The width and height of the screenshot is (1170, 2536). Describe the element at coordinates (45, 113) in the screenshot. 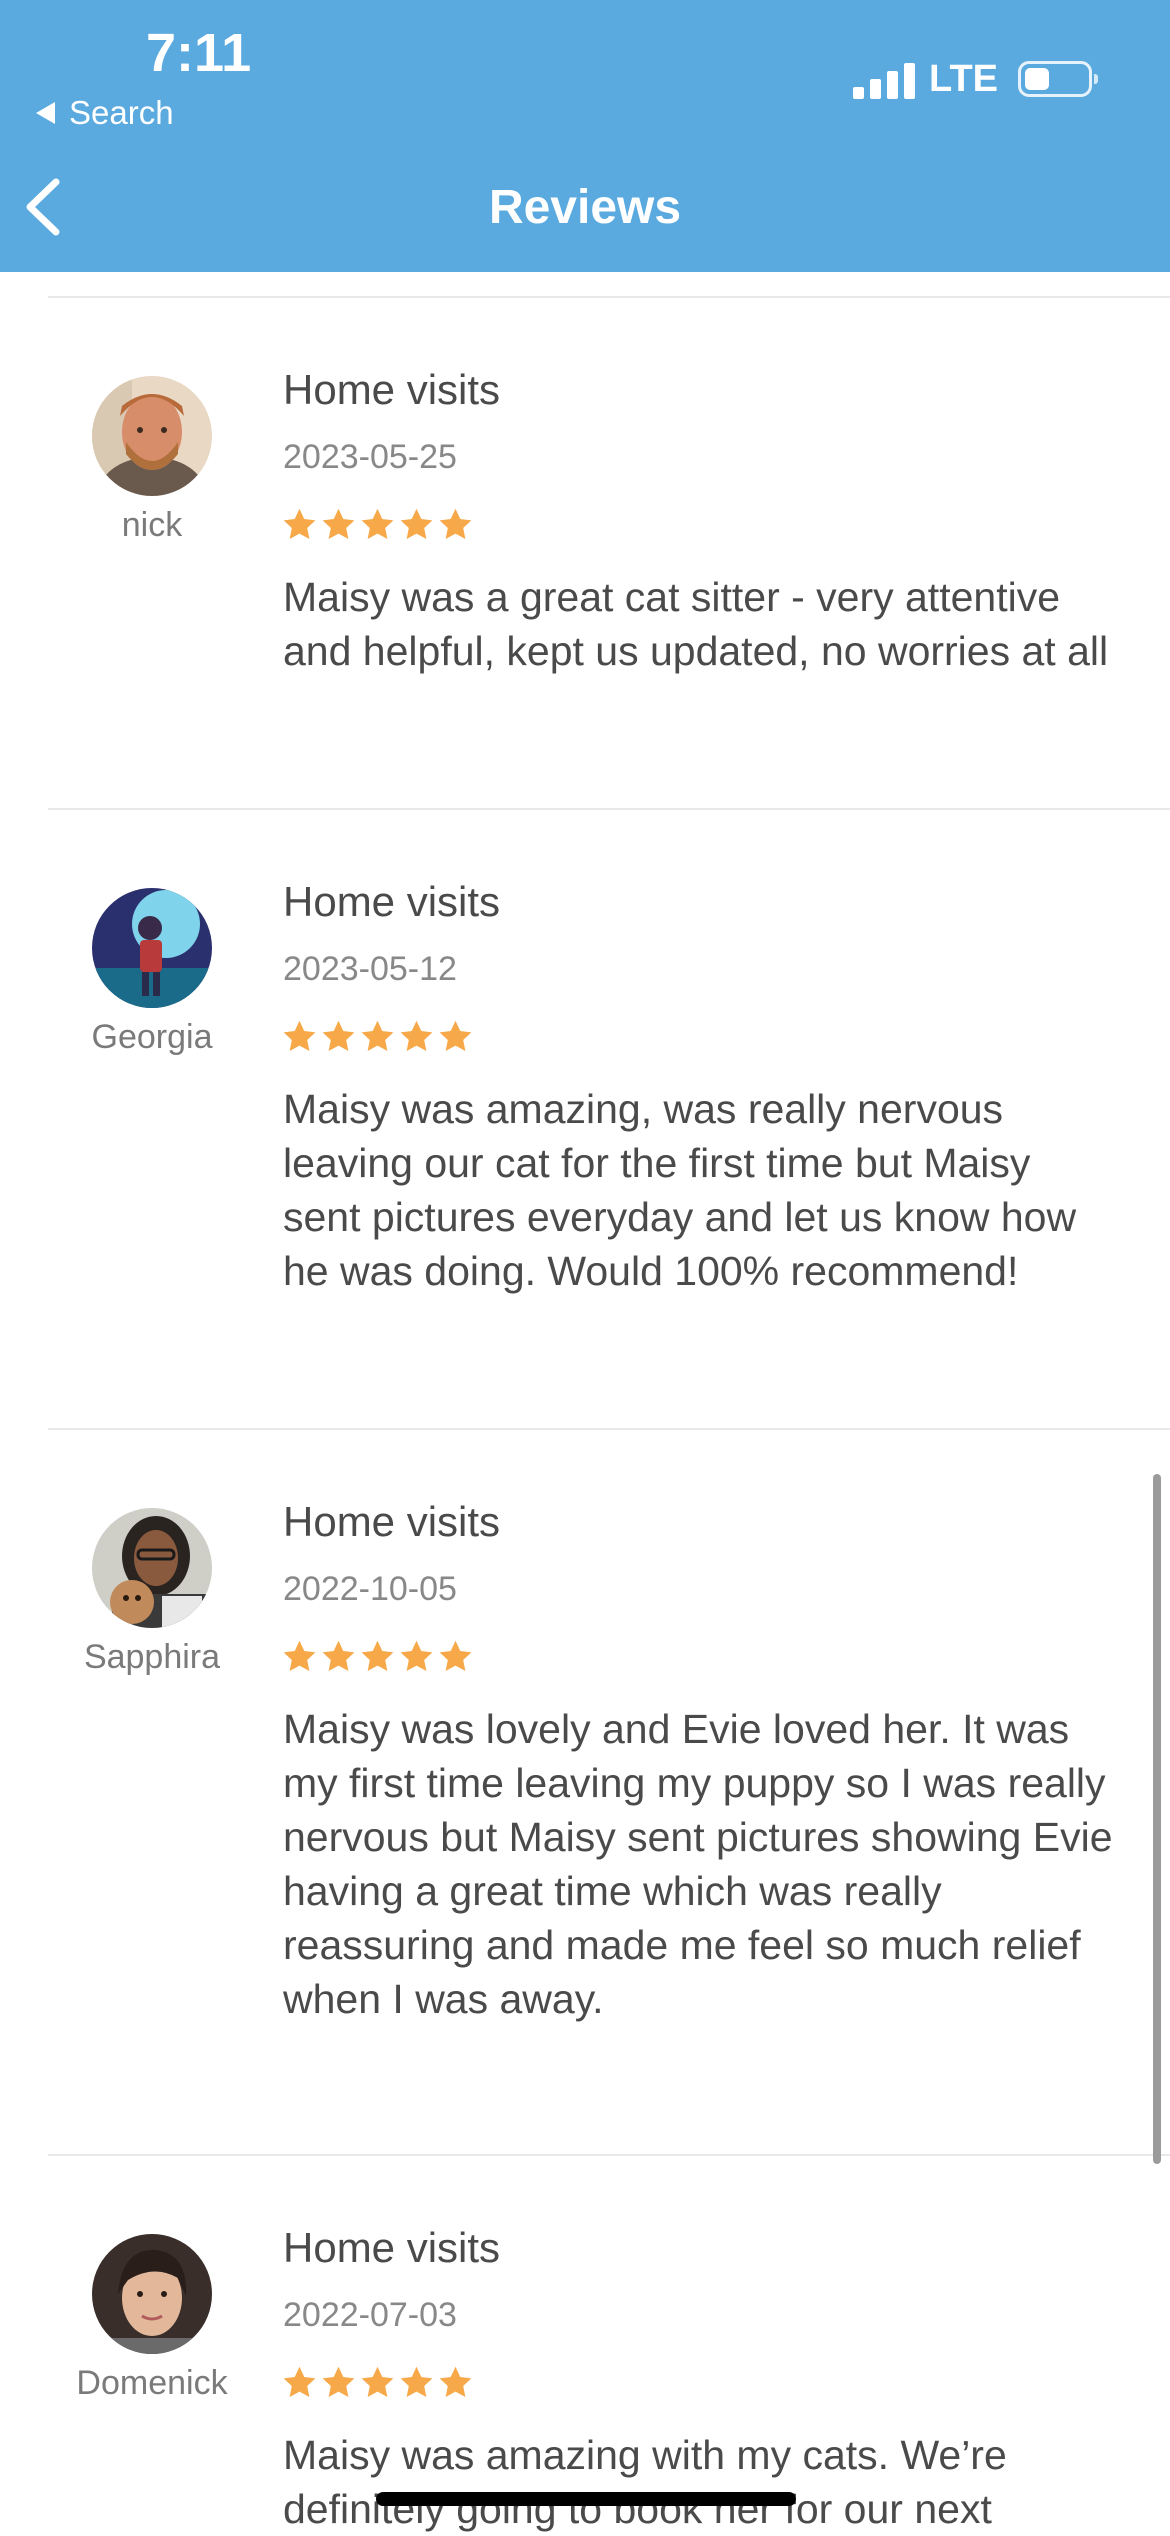

I see `back-triangle-icon` at that location.